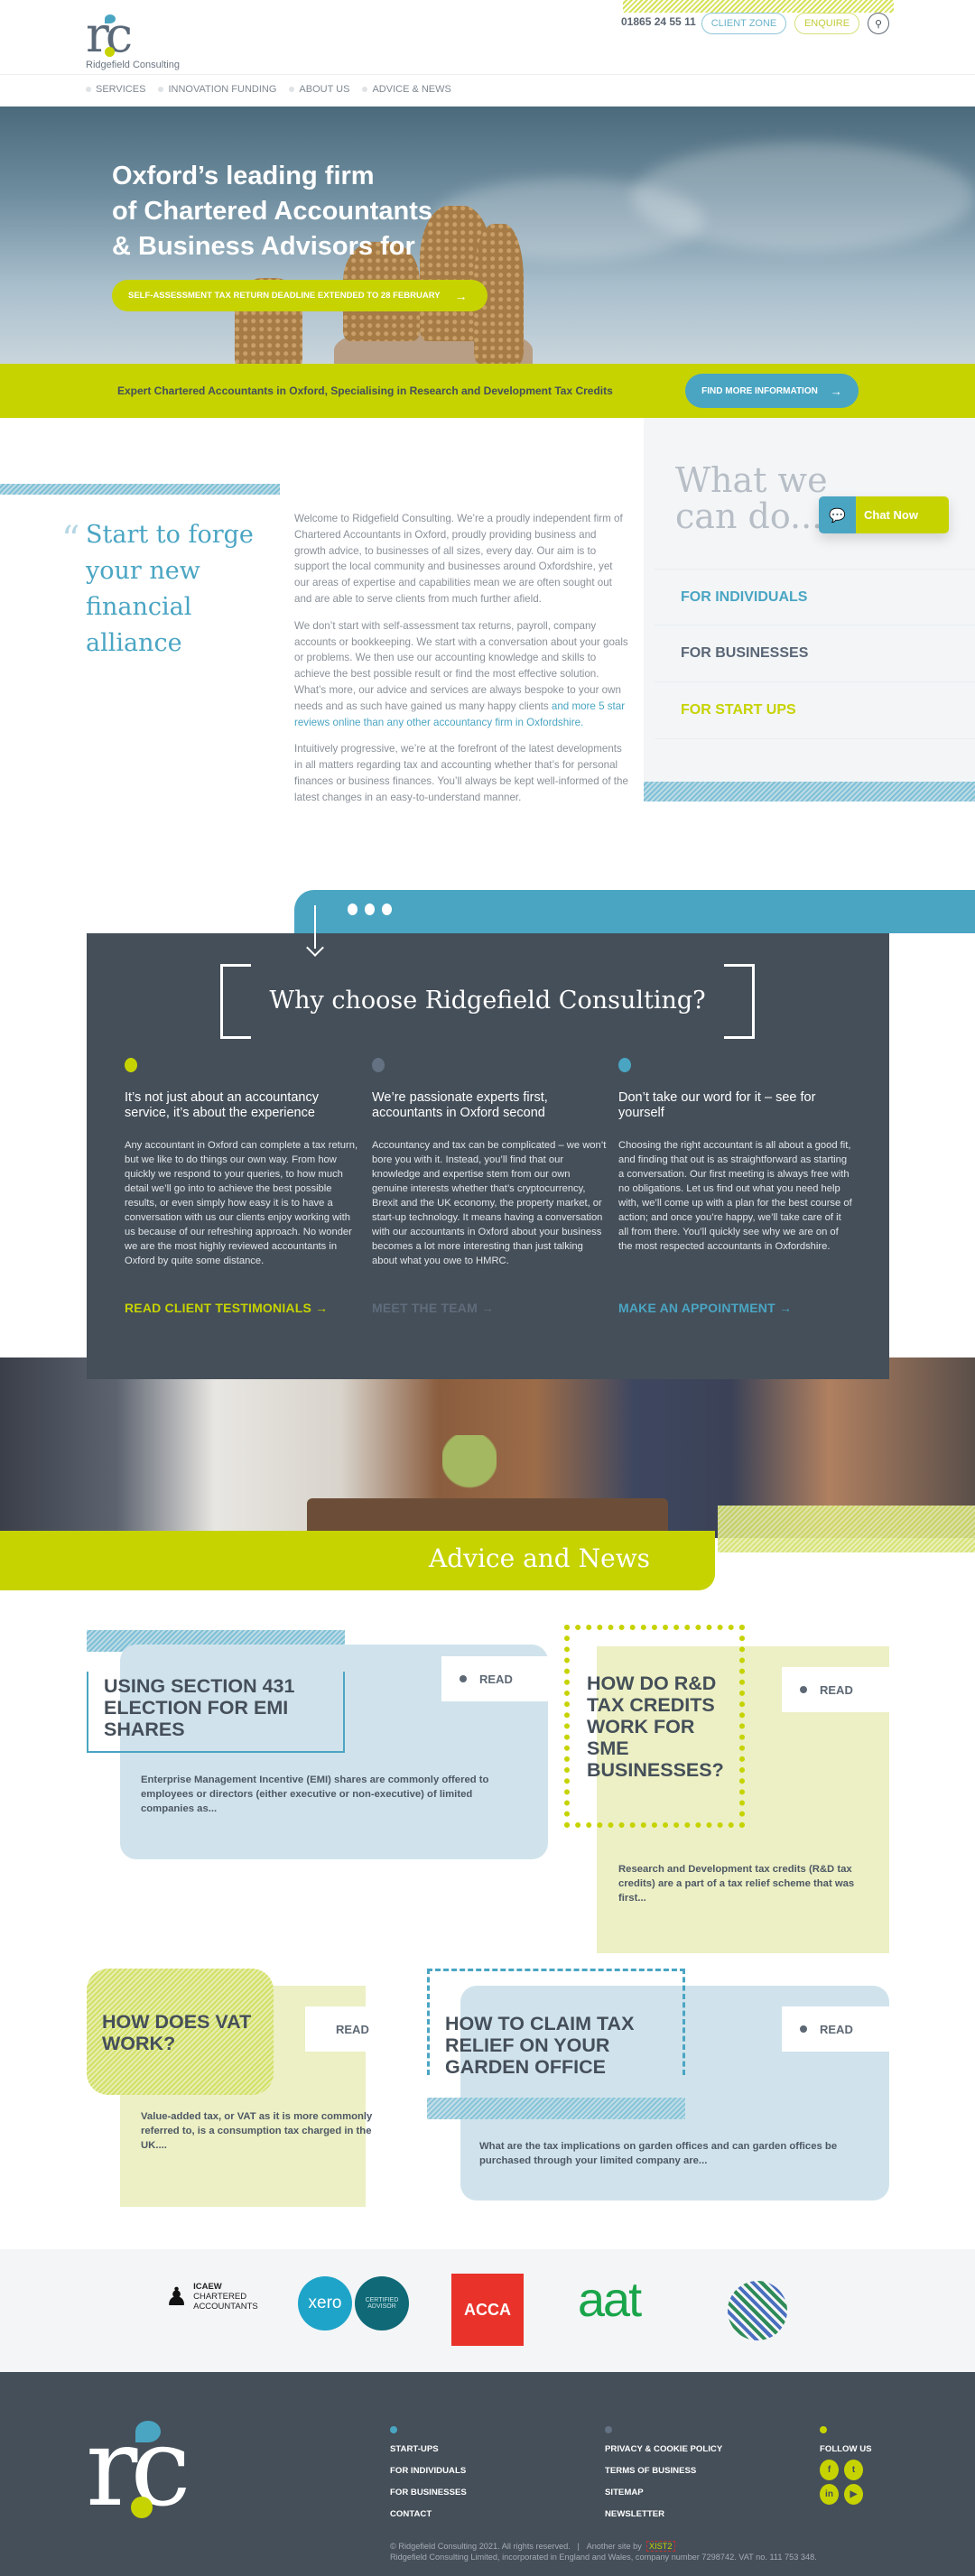 The image size is (975, 2576). I want to click on meet-the-team-link: MEET THE TEAM →, so click(490, 1308).